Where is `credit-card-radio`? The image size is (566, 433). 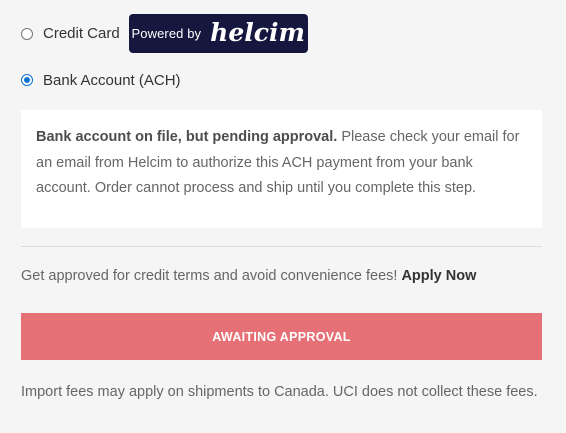
credit-card-radio is located at coordinates (27, 33).